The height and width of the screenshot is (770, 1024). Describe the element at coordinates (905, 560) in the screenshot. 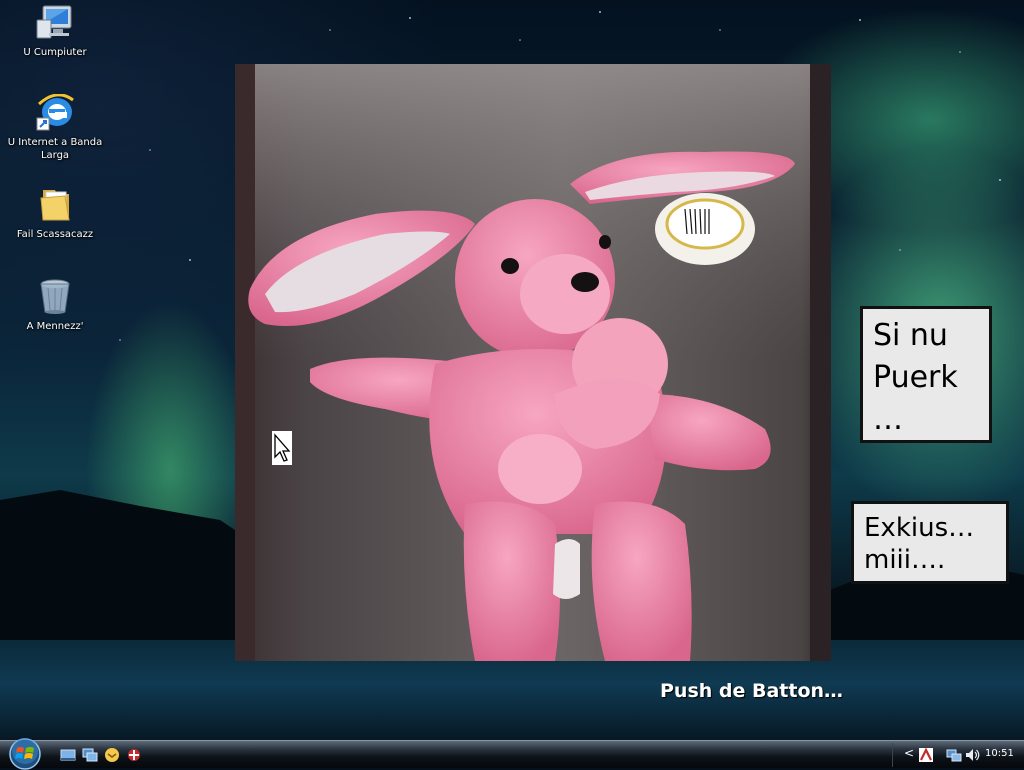

I see `callout-line: miii….` at that location.